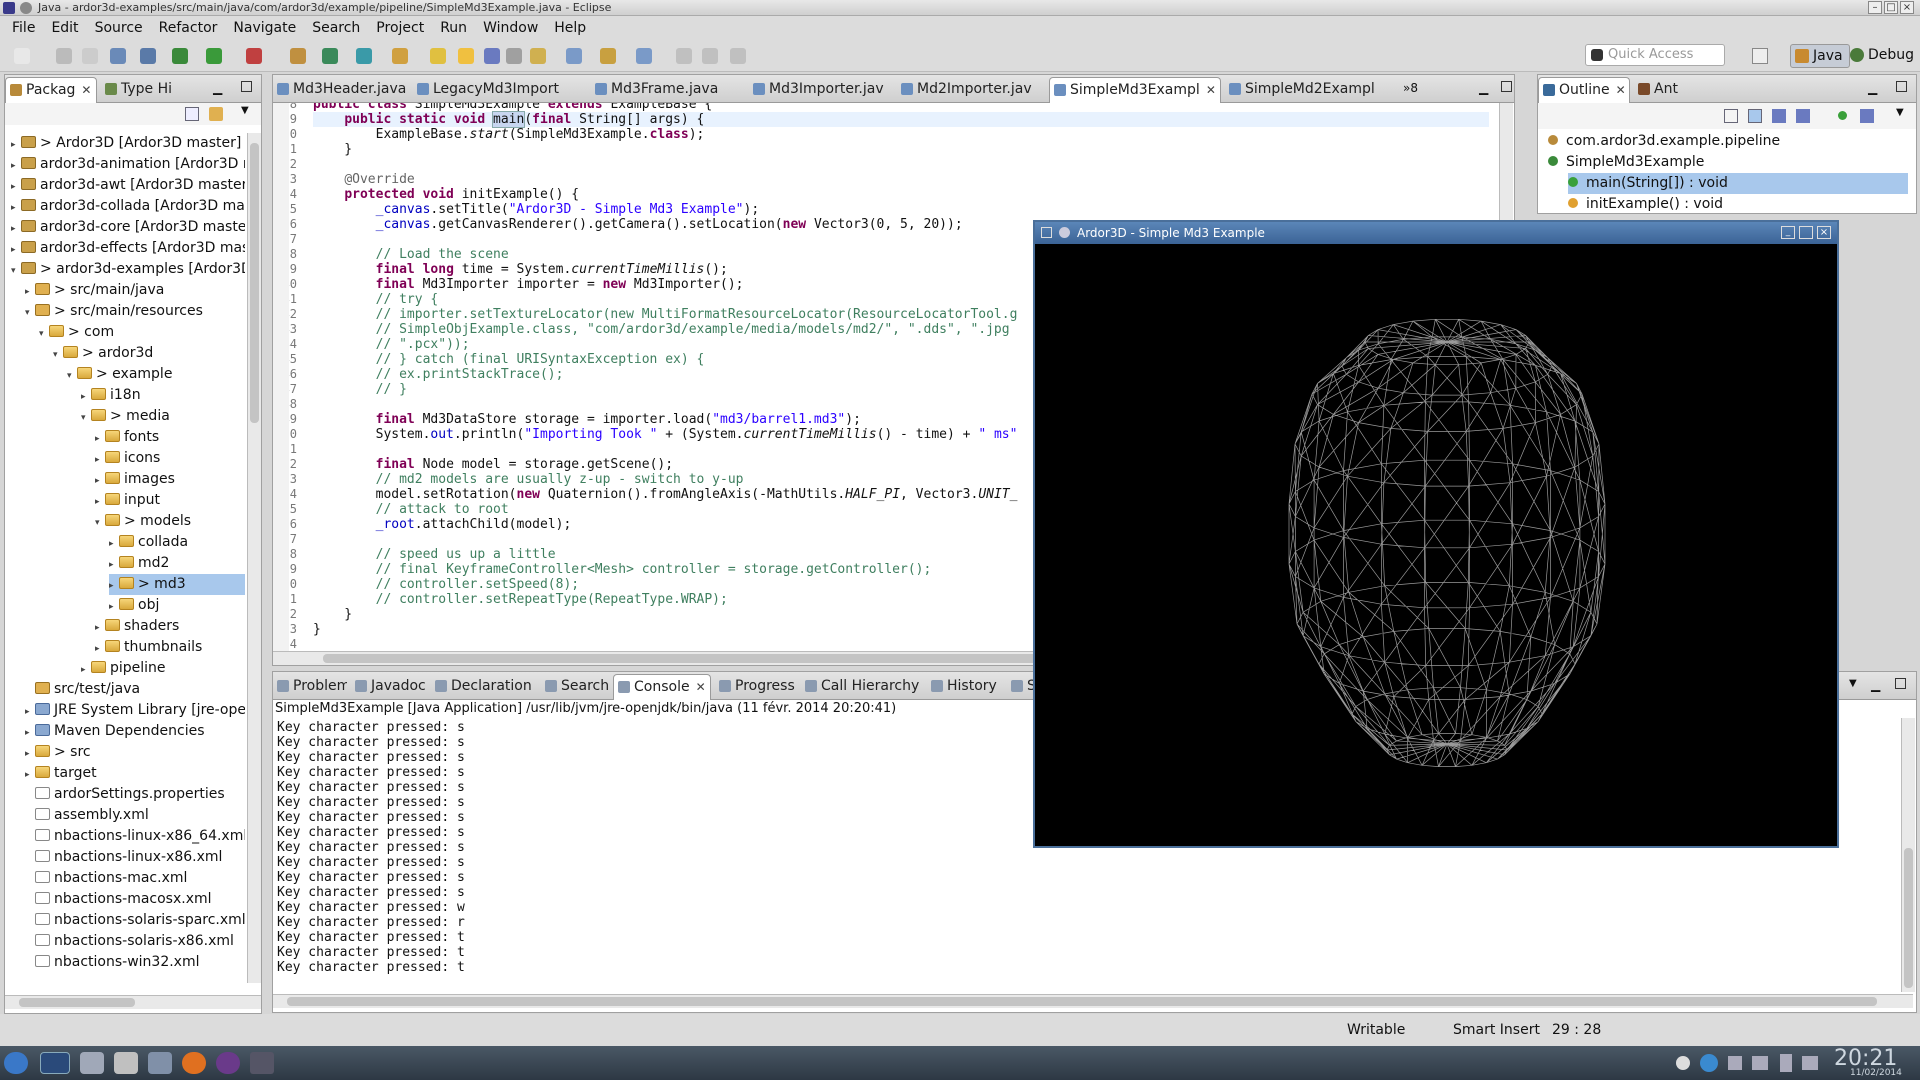  What do you see at coordinates (965, 687) in the screenshot?
I see `bottom-tab: History` at bounding box center [965, 687].